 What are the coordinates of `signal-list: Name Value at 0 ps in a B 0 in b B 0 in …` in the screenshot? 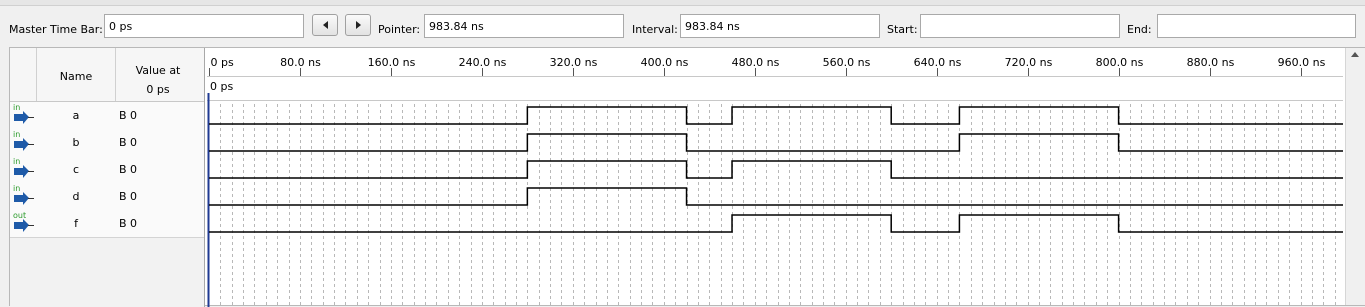 It's located at (107, 177).